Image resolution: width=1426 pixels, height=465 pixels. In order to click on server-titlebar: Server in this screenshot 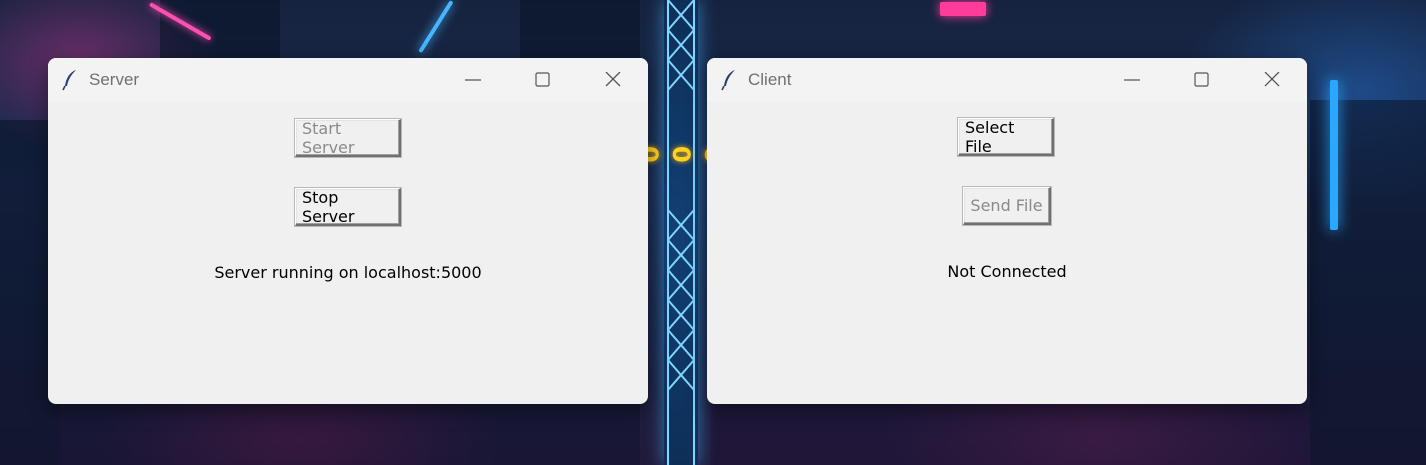, I will do `click(348, 80)`.